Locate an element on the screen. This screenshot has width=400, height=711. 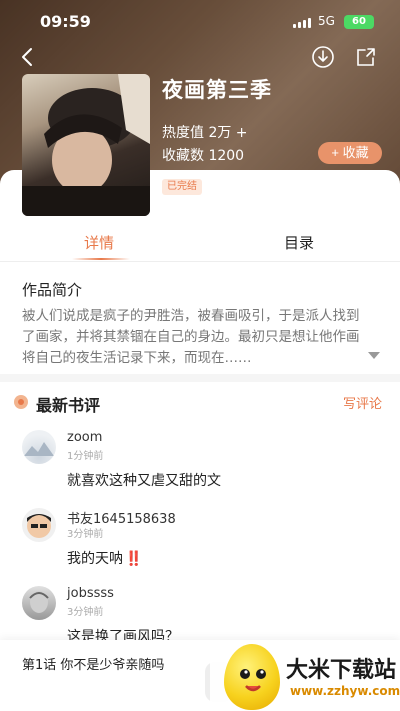
back-arrow-icon is located at coordinates (28, 57).